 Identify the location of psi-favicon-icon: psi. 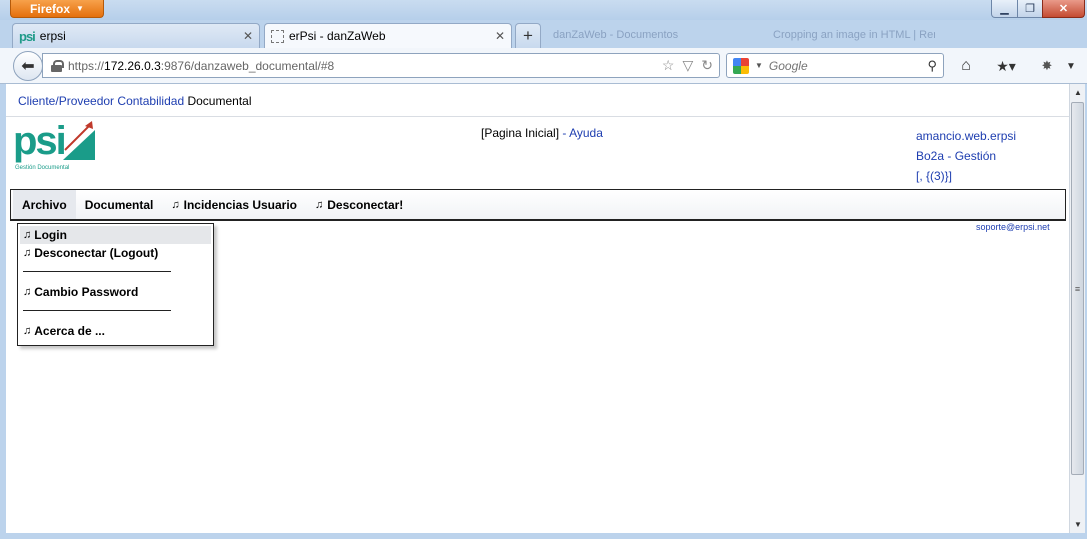
(27, 36).